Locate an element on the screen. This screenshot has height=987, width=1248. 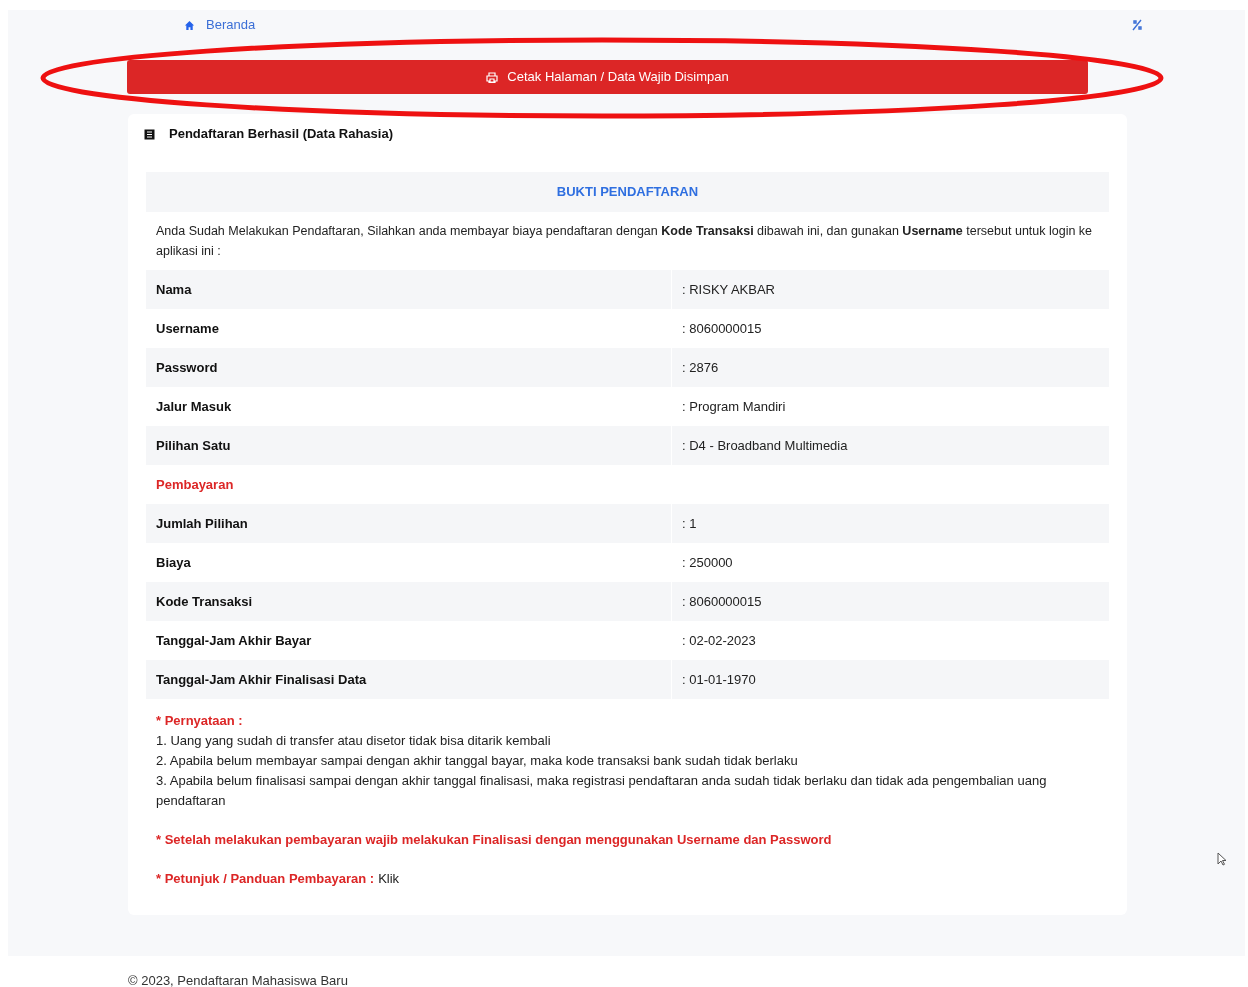
field-label: Username is located at coordinates (187, 328).